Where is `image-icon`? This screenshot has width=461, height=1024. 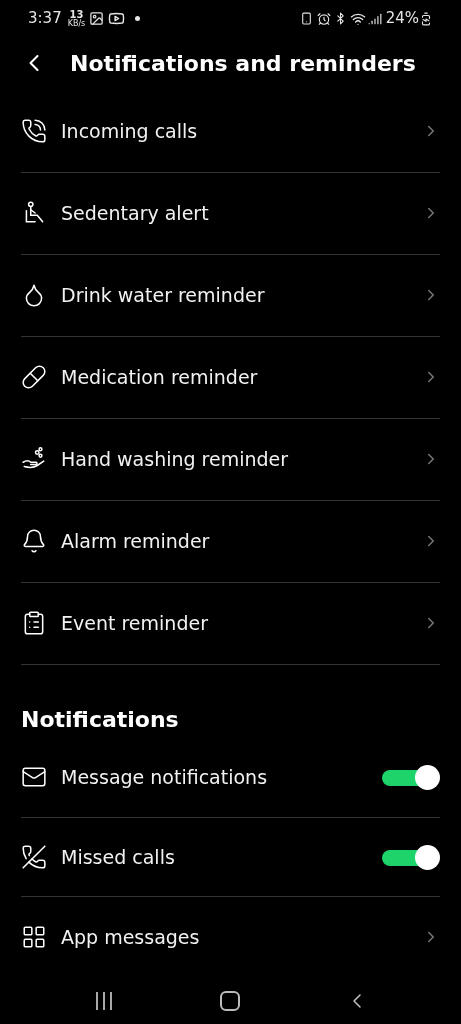
image-icon is located at coordinates (97, 18).